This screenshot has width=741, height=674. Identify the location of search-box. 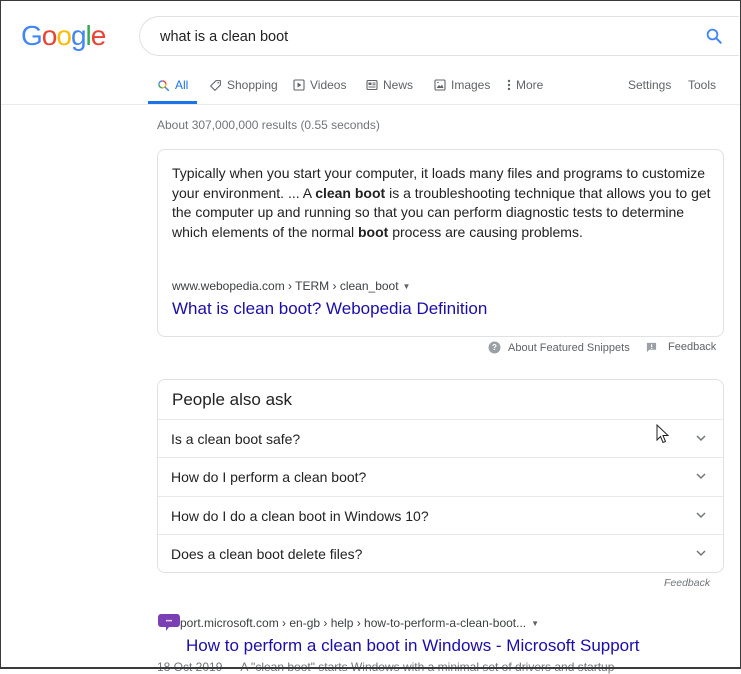
(439, 36).